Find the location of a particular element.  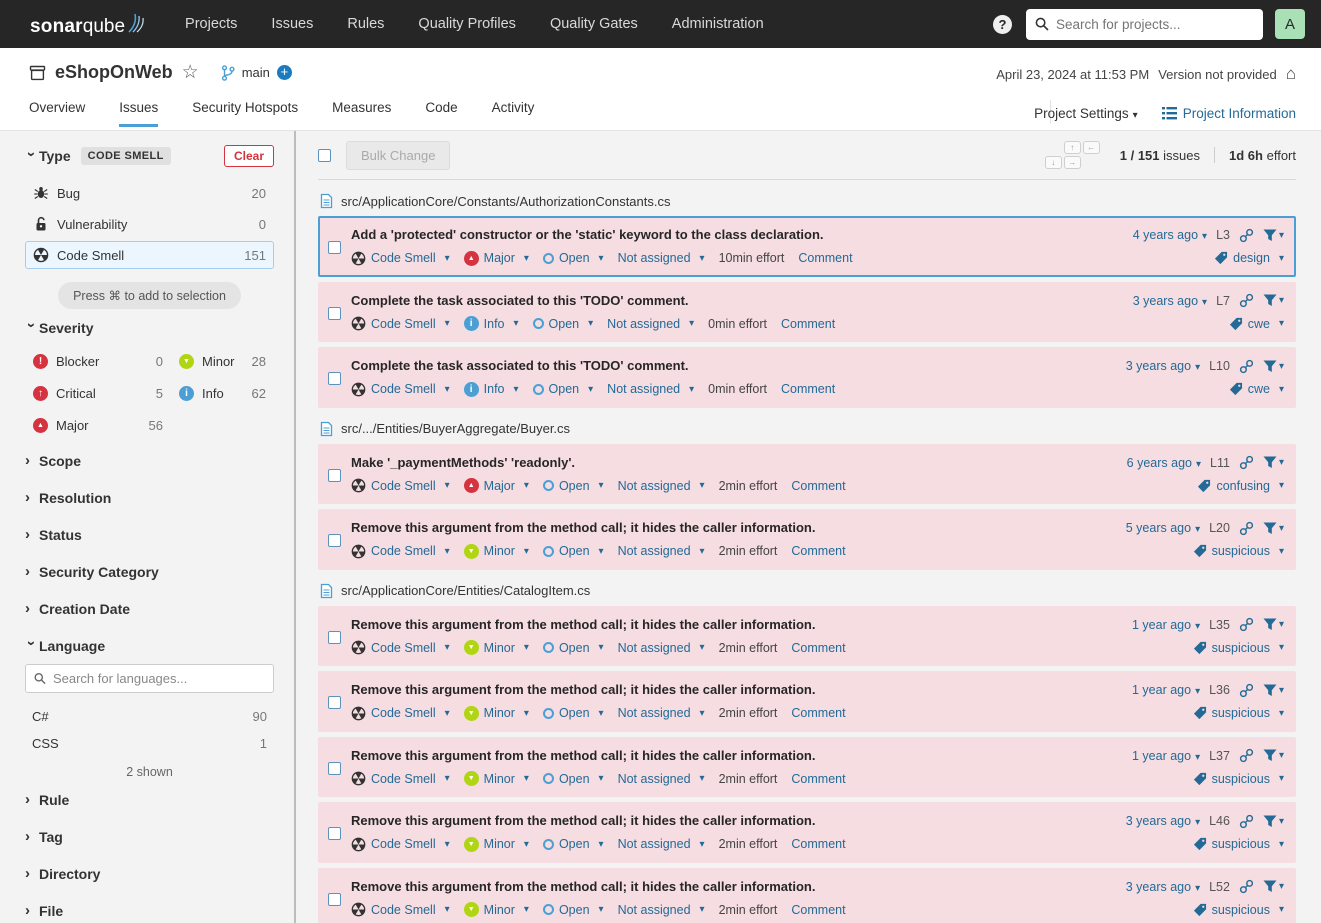

nav-issues: Issues is located at coordinates (292, 24).